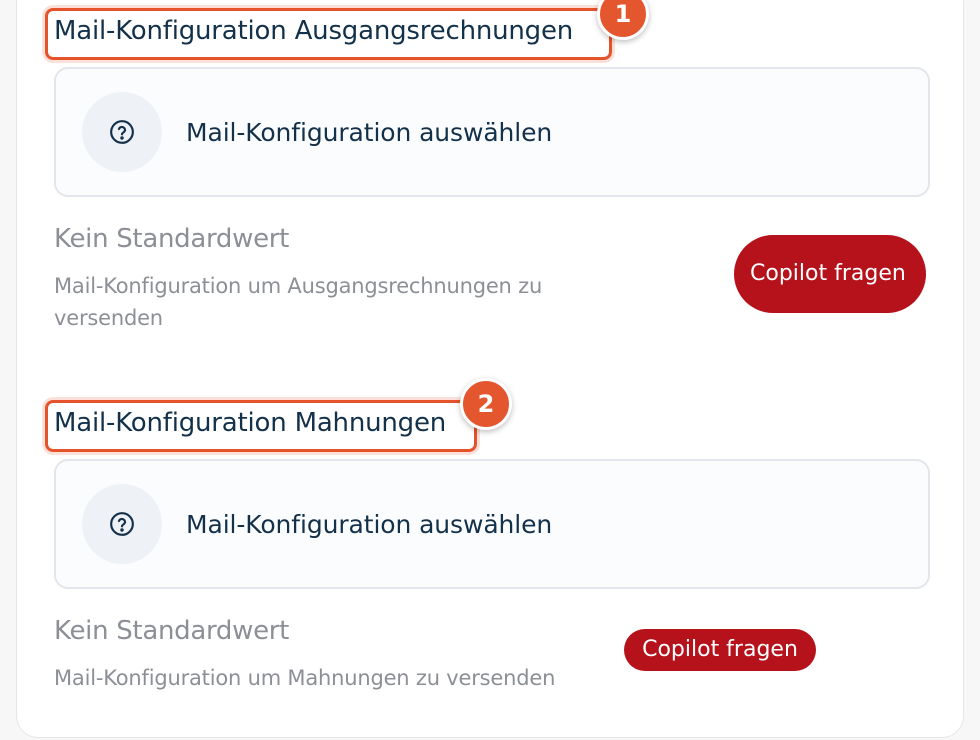 Image resolution: width=980 pixels, height=740 pixels. What do you see at coordinates (314, 31) in the screenshot?
I see `section-title-outgoing-invoices: Mail-Konfiguration Ausgangsrechnungen` at bounding box center [314, 31].